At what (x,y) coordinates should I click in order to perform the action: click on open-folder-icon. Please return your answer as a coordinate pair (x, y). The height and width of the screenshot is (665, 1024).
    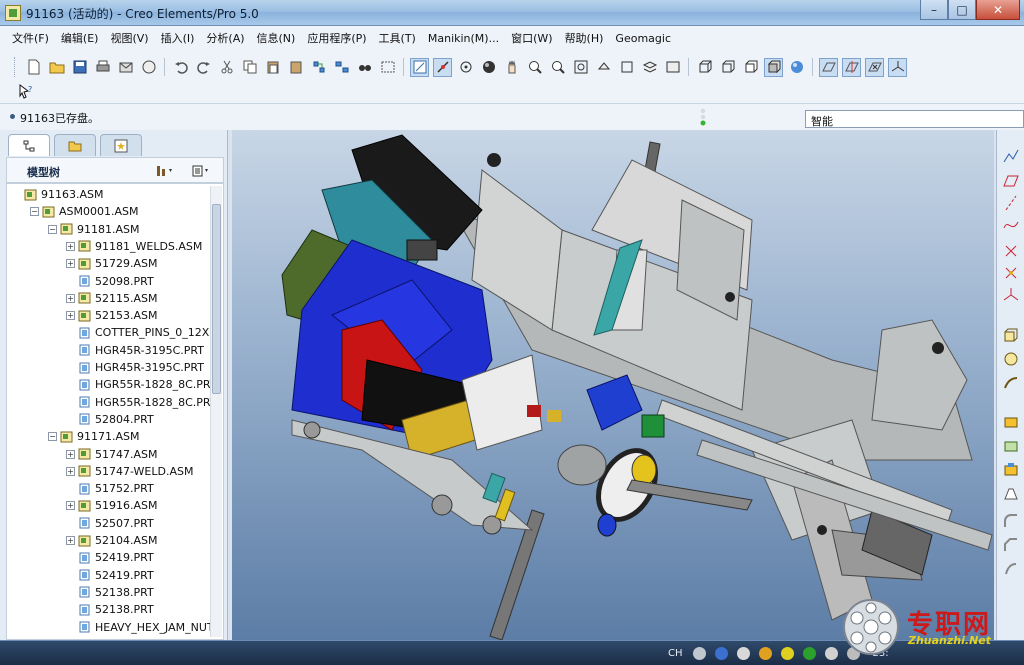
    Looking at the image, I should click on (56, 67).